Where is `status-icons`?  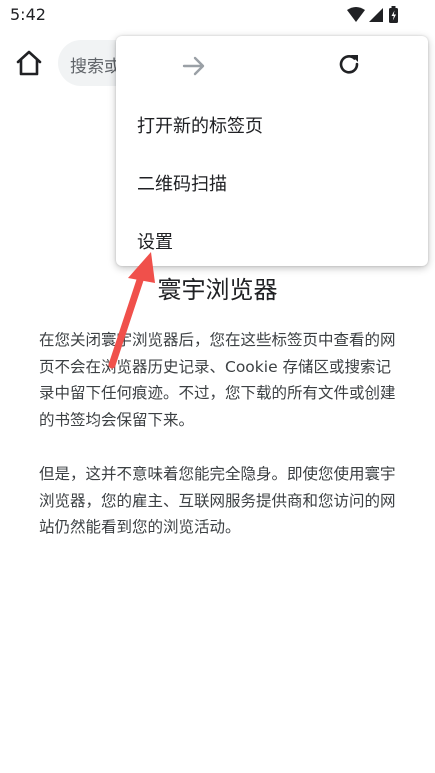 status-icons is located at coordinates (372, 14).